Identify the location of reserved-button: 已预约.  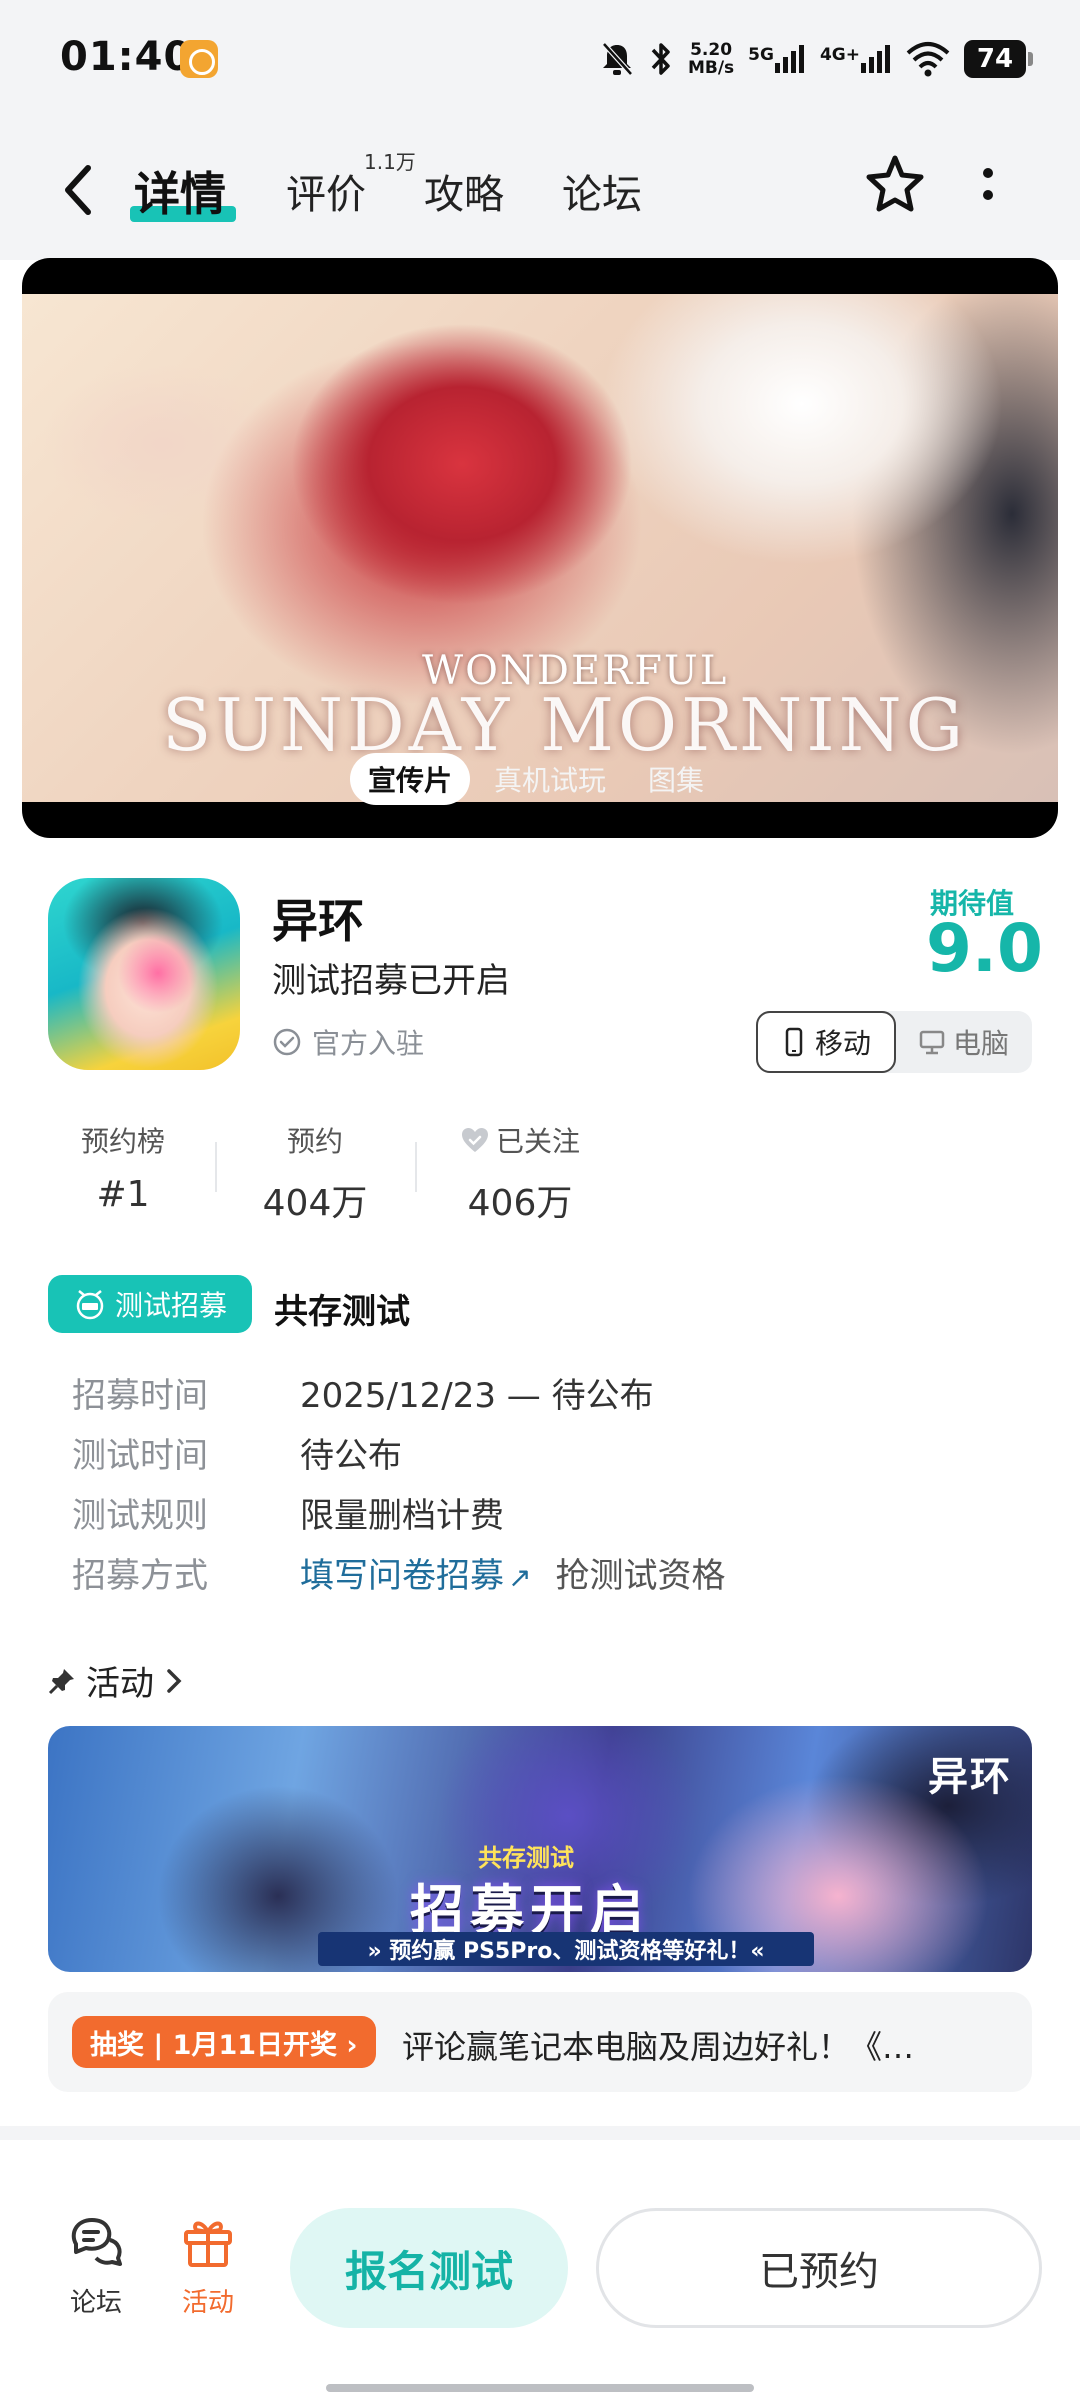
(819, 2268).